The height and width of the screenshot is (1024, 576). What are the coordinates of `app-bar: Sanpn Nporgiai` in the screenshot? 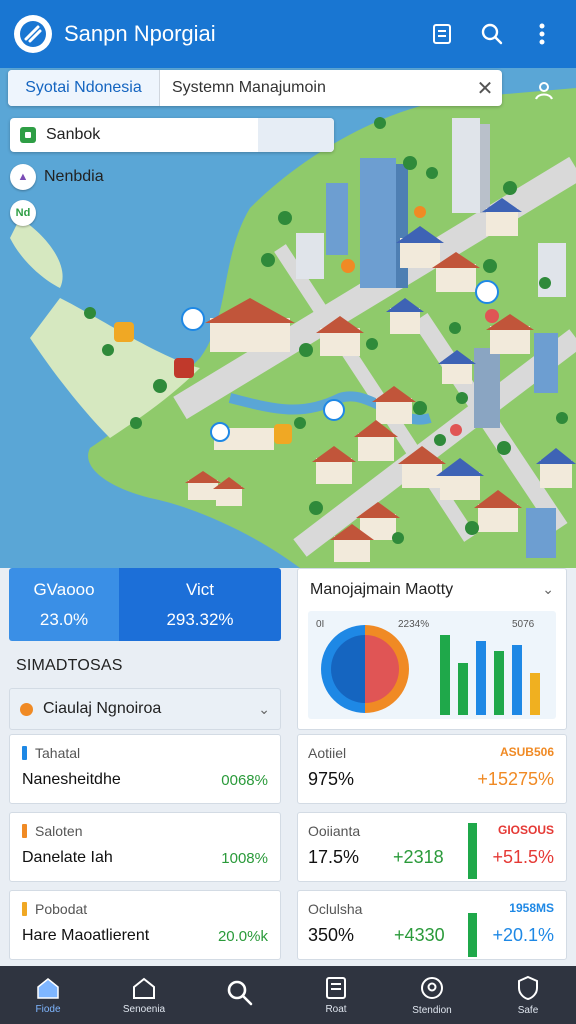 It's located at (288, 34).